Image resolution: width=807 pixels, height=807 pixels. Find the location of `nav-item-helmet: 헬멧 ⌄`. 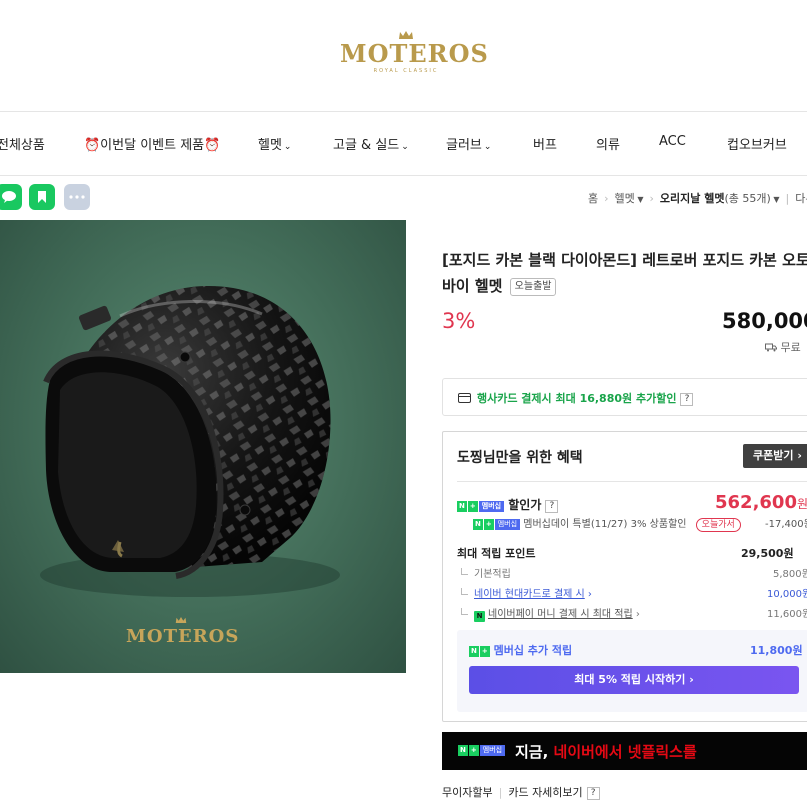

nav-item-helmet: 헬멧 ⌄ is located at coordinates (274, 143).